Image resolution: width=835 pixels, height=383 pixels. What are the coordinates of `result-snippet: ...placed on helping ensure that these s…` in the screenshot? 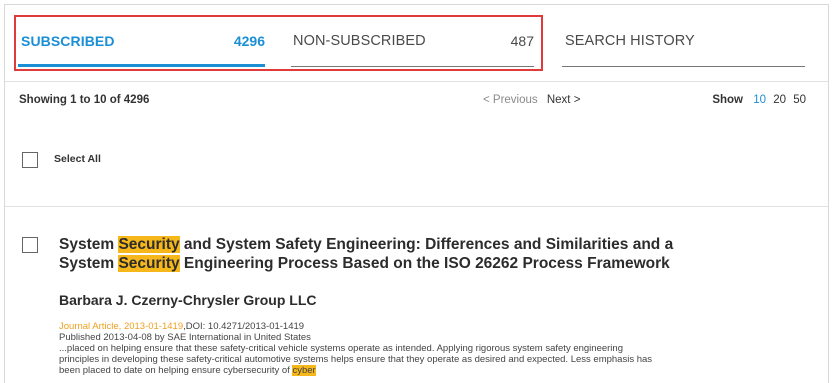 It's located at (429, 359).